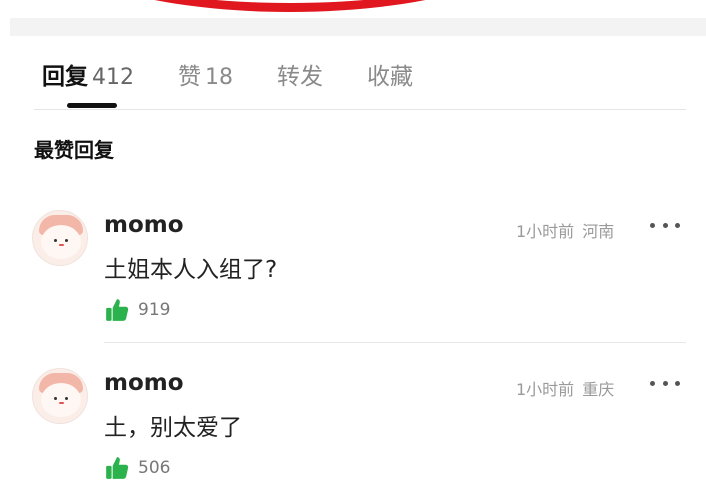  I want to click on tab-likes: 赞 18, so click(205, 74).